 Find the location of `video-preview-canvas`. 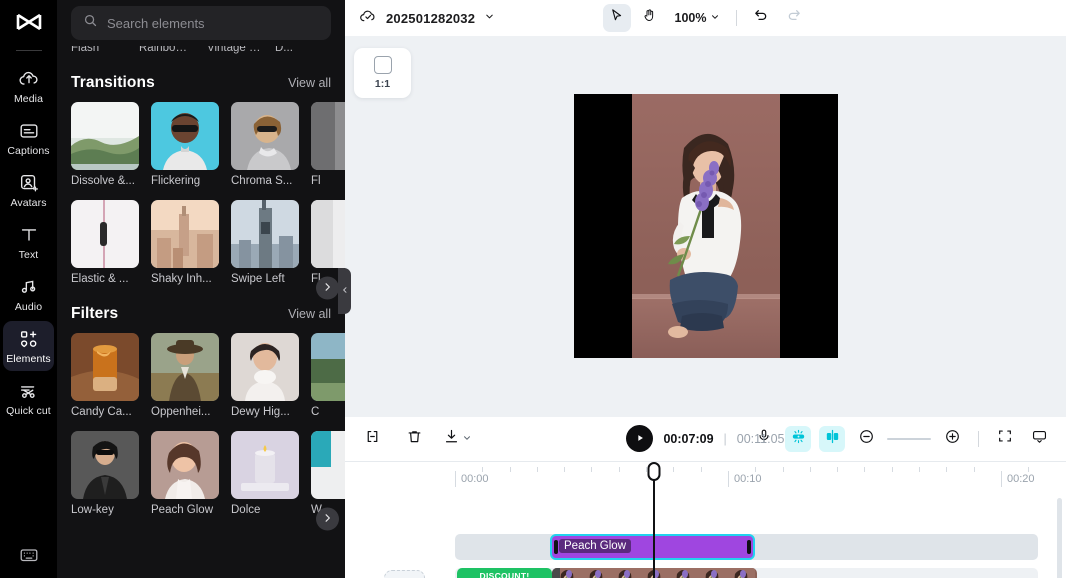

video-preview-canvas is located at coordinates (705, 226).